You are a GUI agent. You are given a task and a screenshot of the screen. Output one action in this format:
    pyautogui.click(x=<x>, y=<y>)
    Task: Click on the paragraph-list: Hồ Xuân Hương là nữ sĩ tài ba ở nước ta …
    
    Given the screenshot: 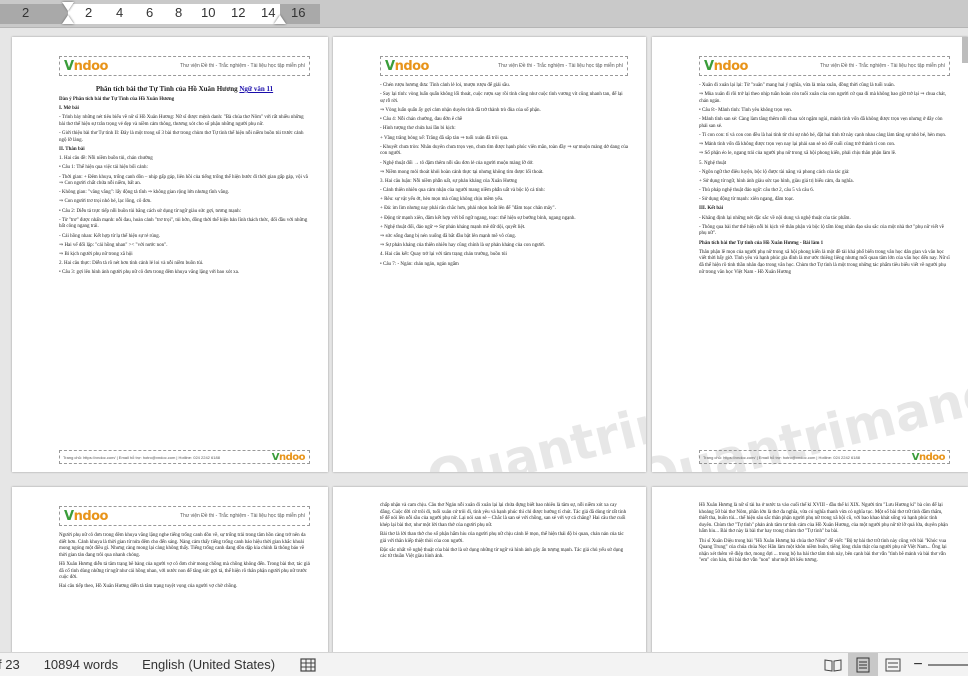 What is the action you would take?
    pyautogui.click(x=824, y=534)
    